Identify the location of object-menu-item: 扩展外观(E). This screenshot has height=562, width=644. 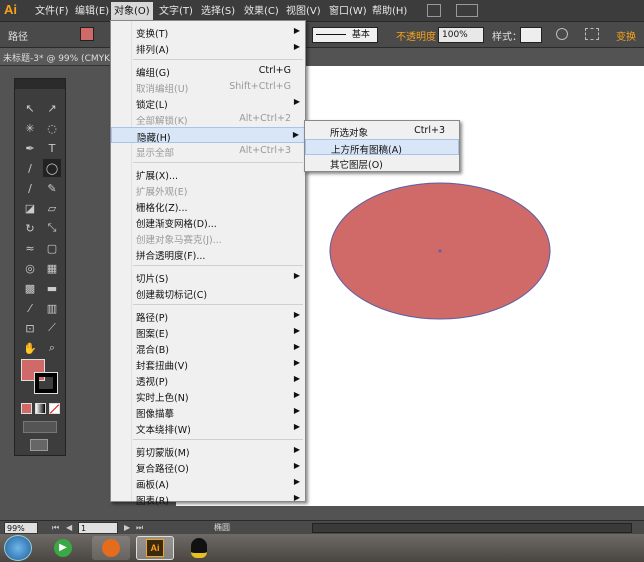
(208, 190).